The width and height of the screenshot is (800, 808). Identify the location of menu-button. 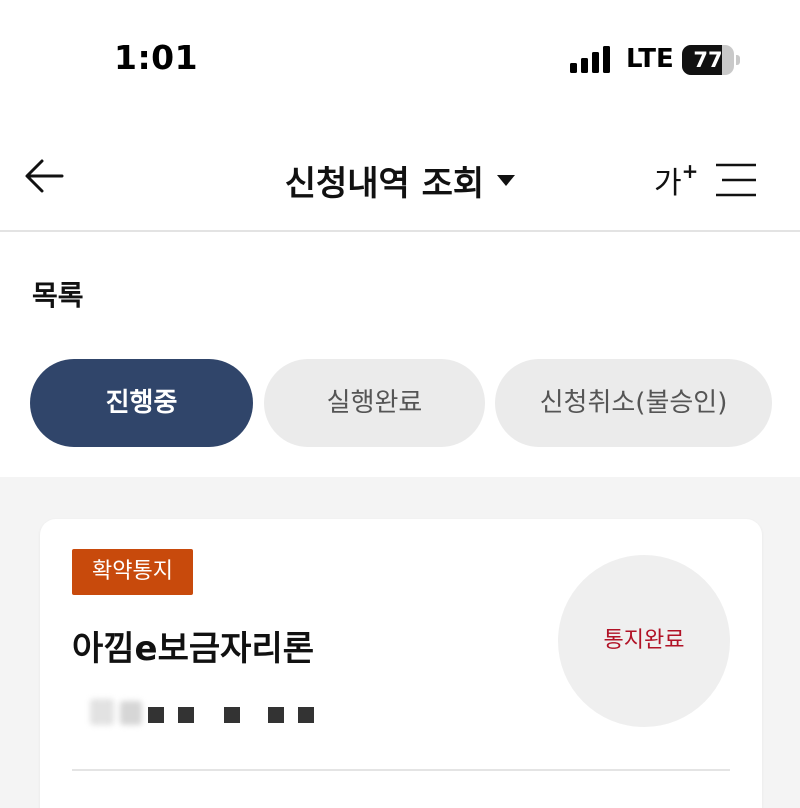
(736, 180).